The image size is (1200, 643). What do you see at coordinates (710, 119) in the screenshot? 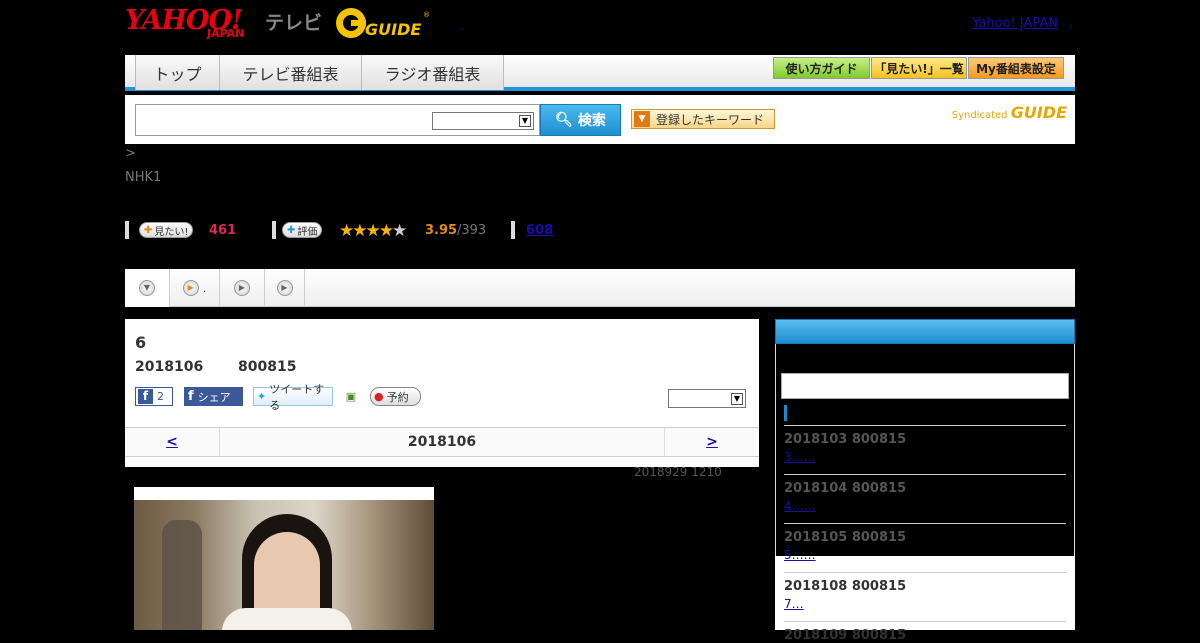
I see `saved-keywords-label: 登録したキーワード` at bounding box center [710, 119].